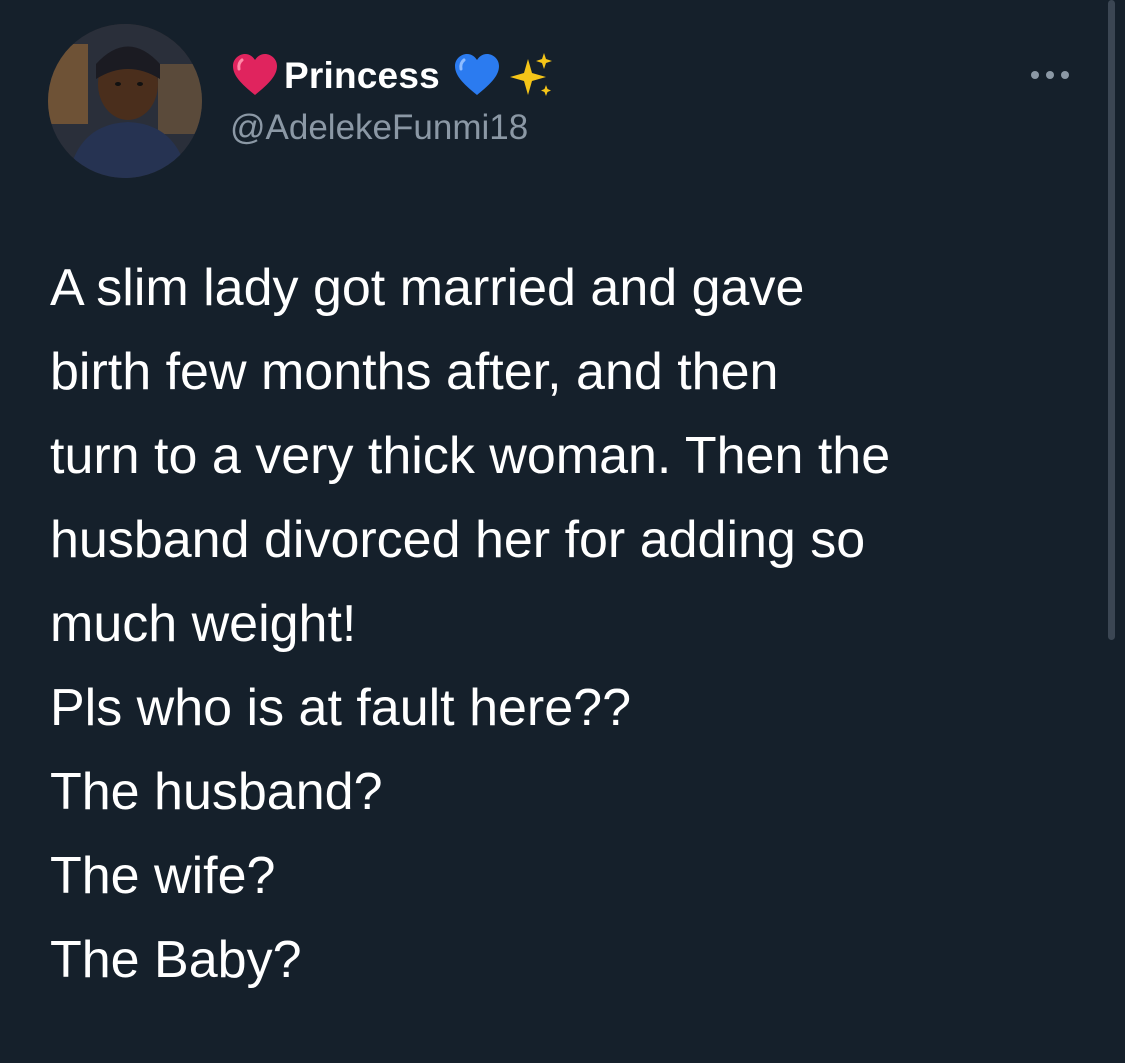 The height and width of the screenshot is (1063, 1125). I want to click on avatar, so click(125, 101).